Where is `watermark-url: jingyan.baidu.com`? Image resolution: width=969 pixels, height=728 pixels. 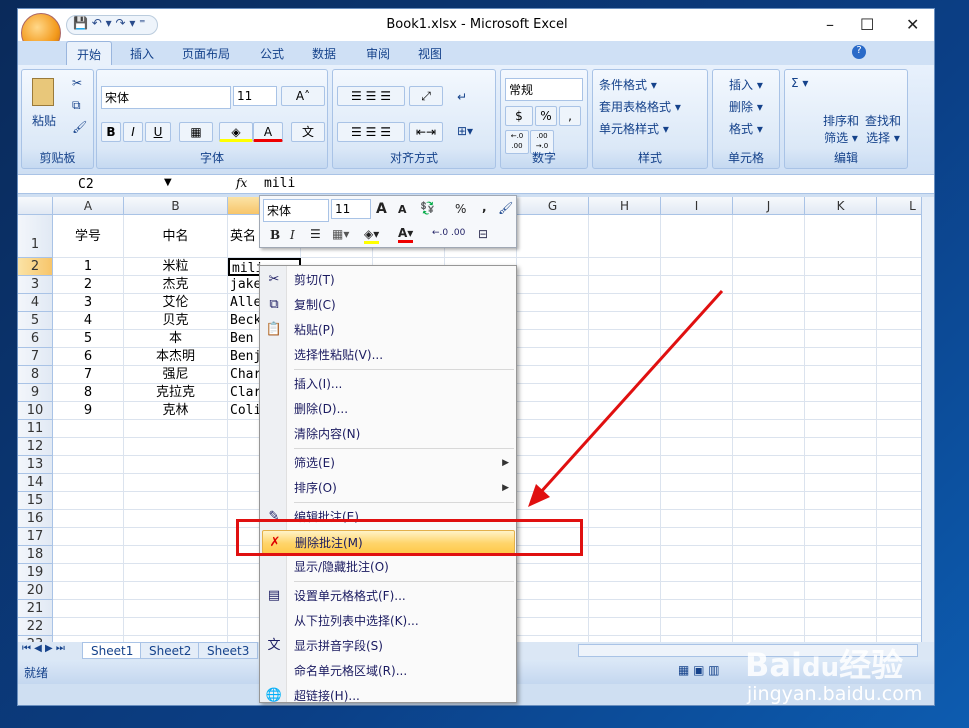
watermark-url: jingyan.baidu.com is located at coordinates (835, 694).